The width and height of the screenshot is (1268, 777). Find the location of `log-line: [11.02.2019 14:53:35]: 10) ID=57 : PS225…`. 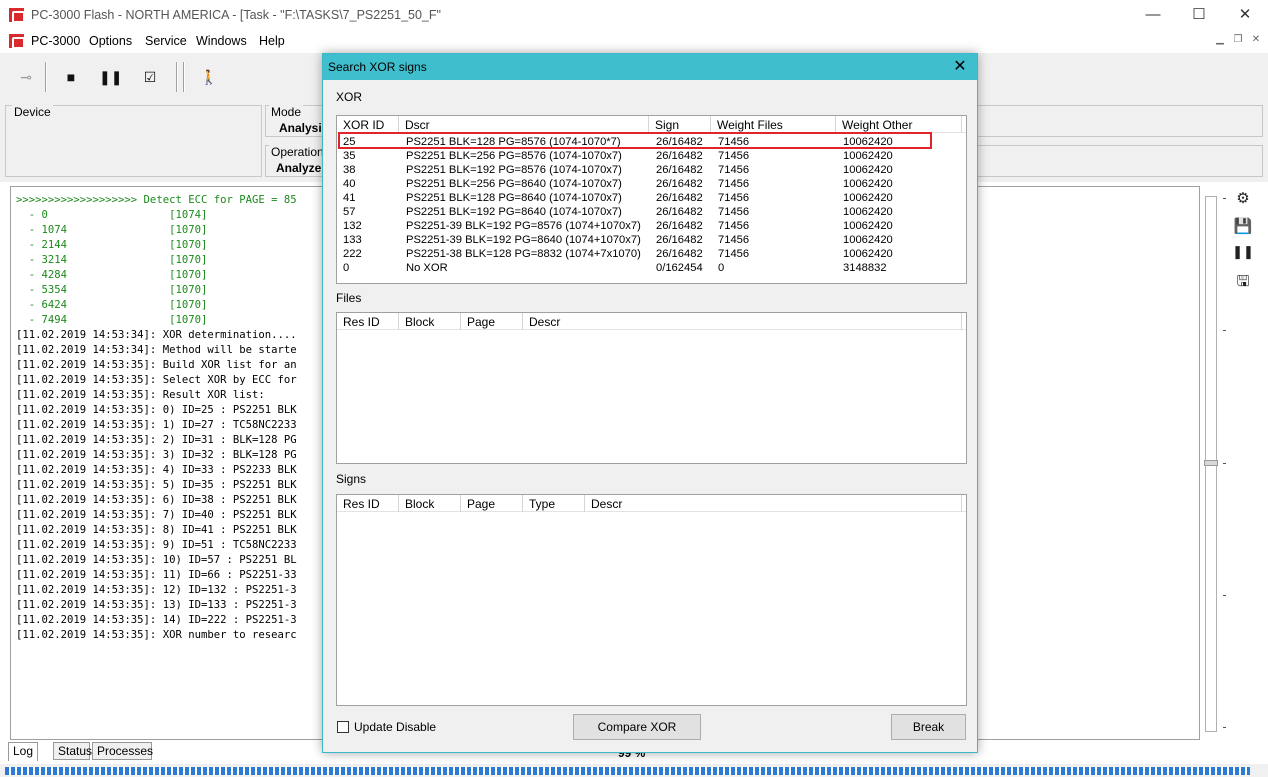

log-line: [11.02.2019 14:53:35]: 10) ID=57 : PS225… is located at coordinates (156, 560).